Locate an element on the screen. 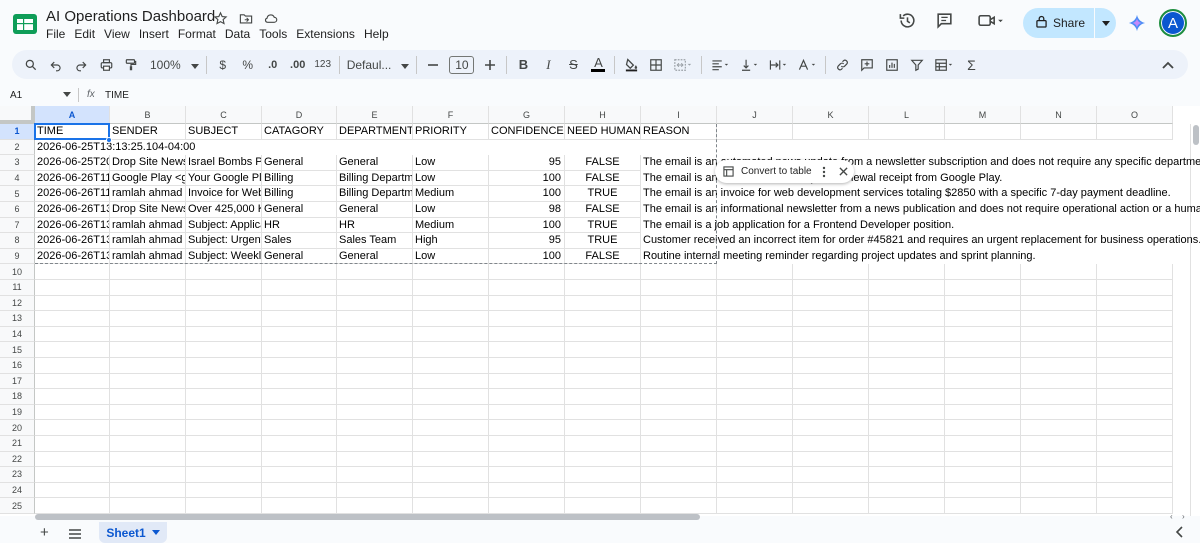 Image resolution: width=1200 pixels, height=543 pixels. cell-b1: SENDER is located at coordinates (147, 132).